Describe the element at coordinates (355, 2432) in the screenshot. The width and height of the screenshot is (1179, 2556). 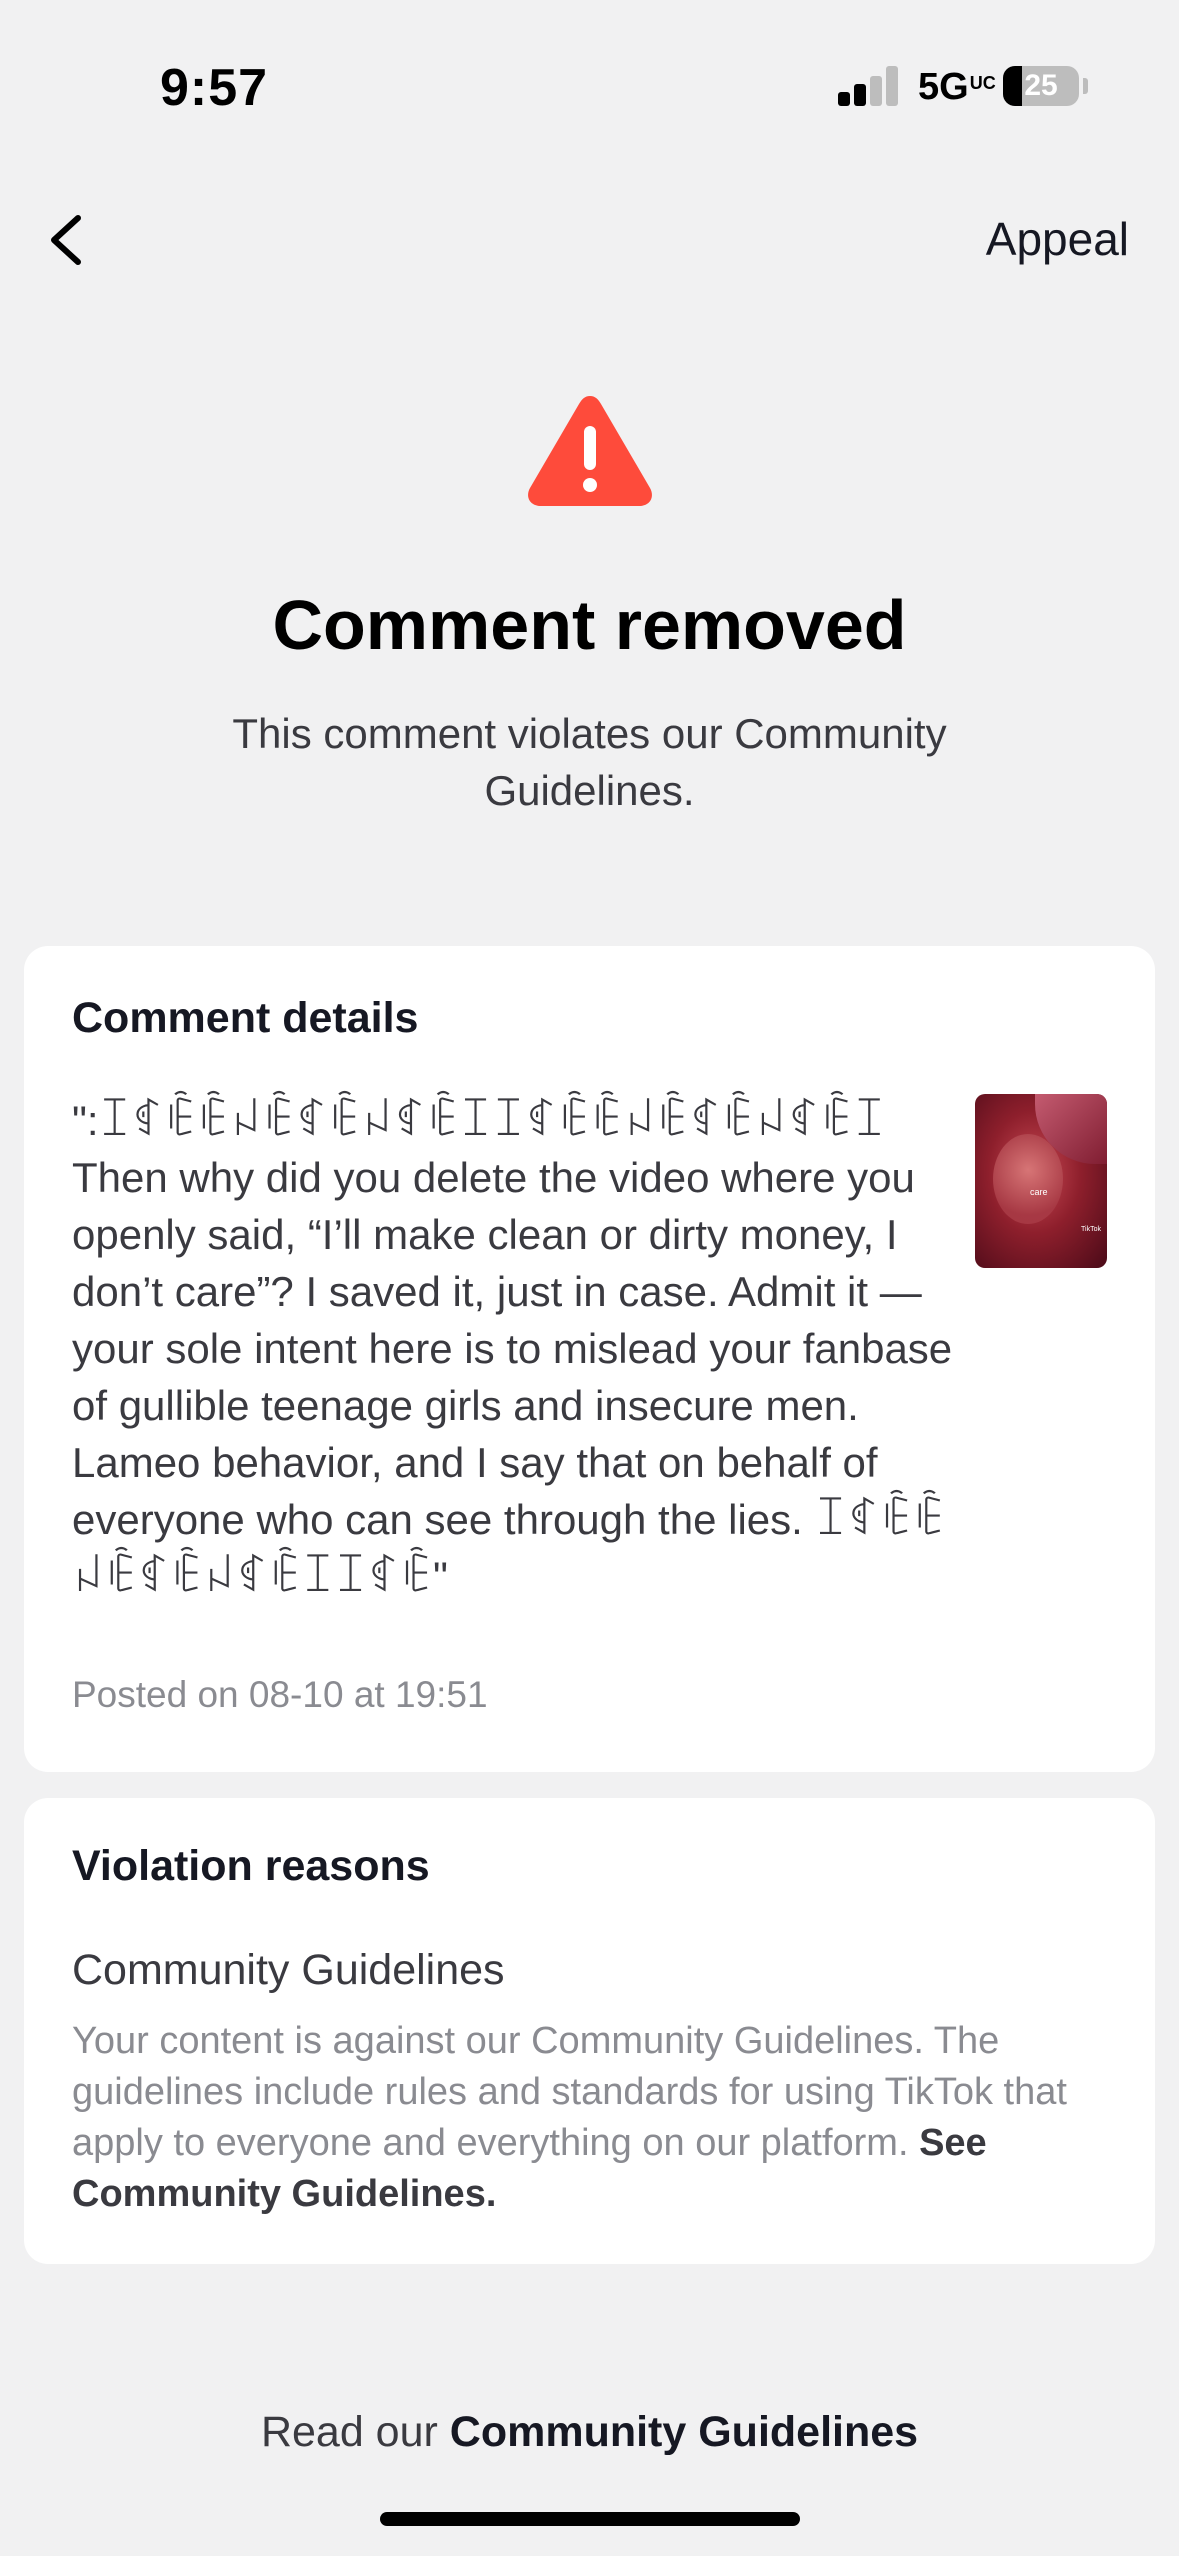
I see `footer-prefix: Read our` at that location.